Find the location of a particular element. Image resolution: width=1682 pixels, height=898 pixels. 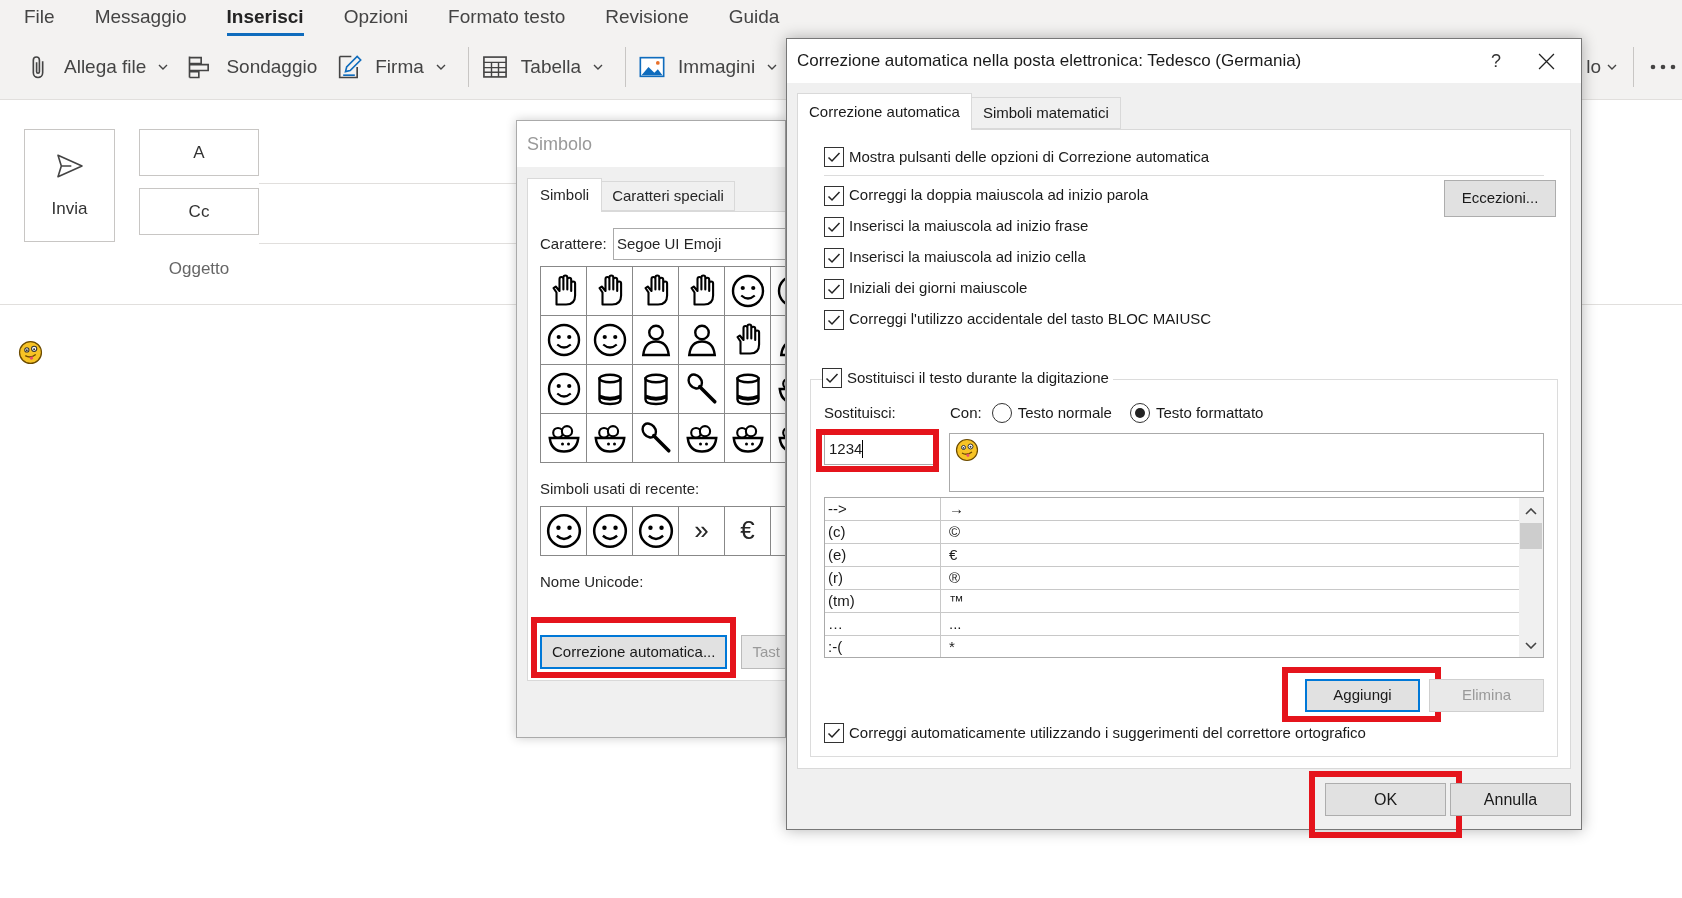

font-field: Segoe UI Emoji is located at coordinates (699, 244).